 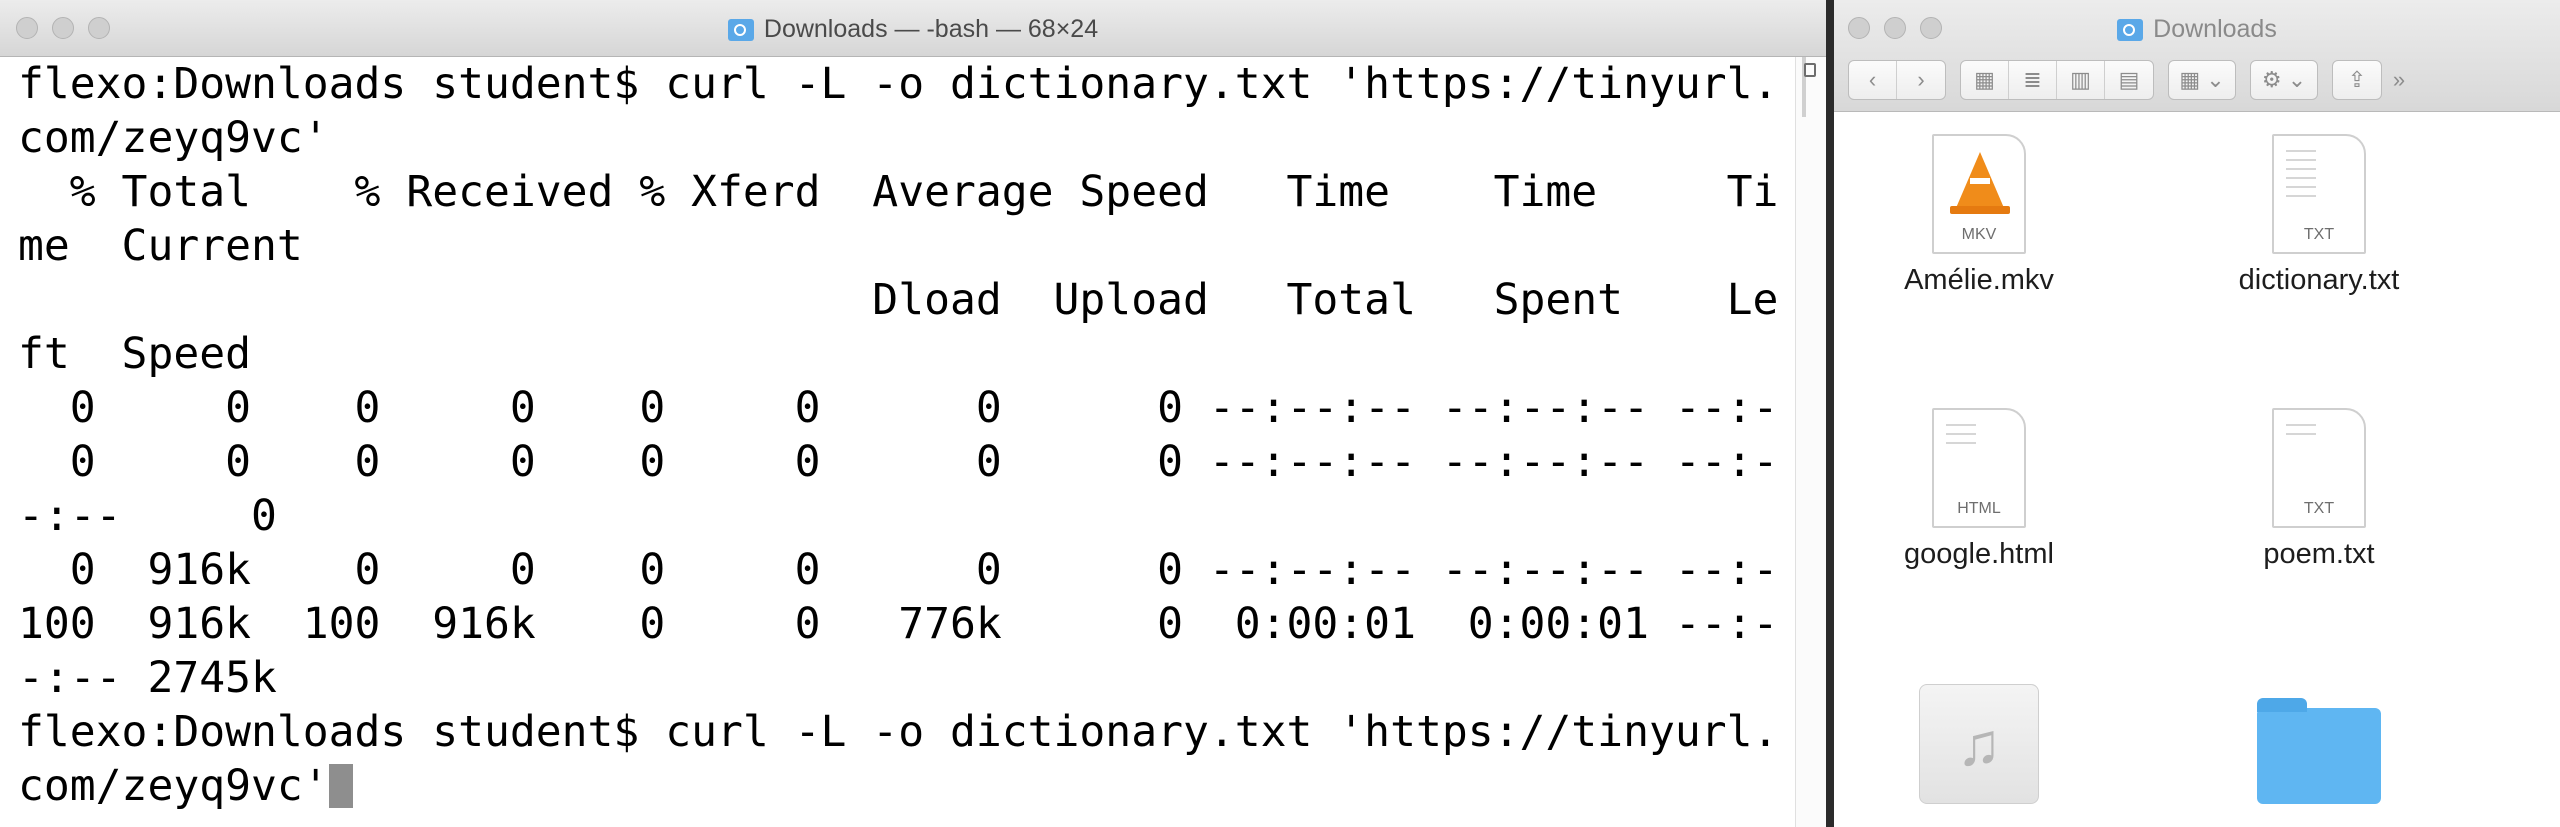 What do you see at coordinates (2197, 56) in the screenshot?
I see `finder-titlebar: Downloads ‹ › ▦ ≣ ▥ ▤ ▦ ⌄ ⚙ ⌄ ⇪ »` at bounding box center [2197, 56].